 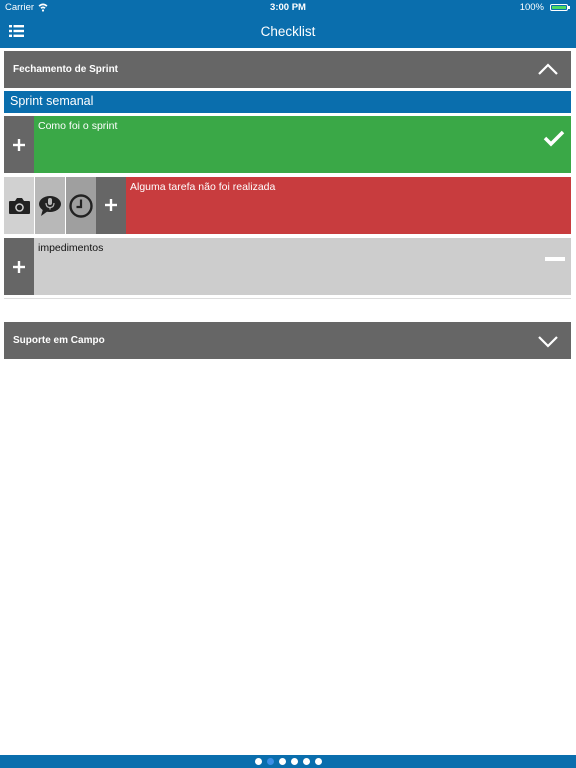 I want to click on page-title: Checklist, so click(x=288, y=31).